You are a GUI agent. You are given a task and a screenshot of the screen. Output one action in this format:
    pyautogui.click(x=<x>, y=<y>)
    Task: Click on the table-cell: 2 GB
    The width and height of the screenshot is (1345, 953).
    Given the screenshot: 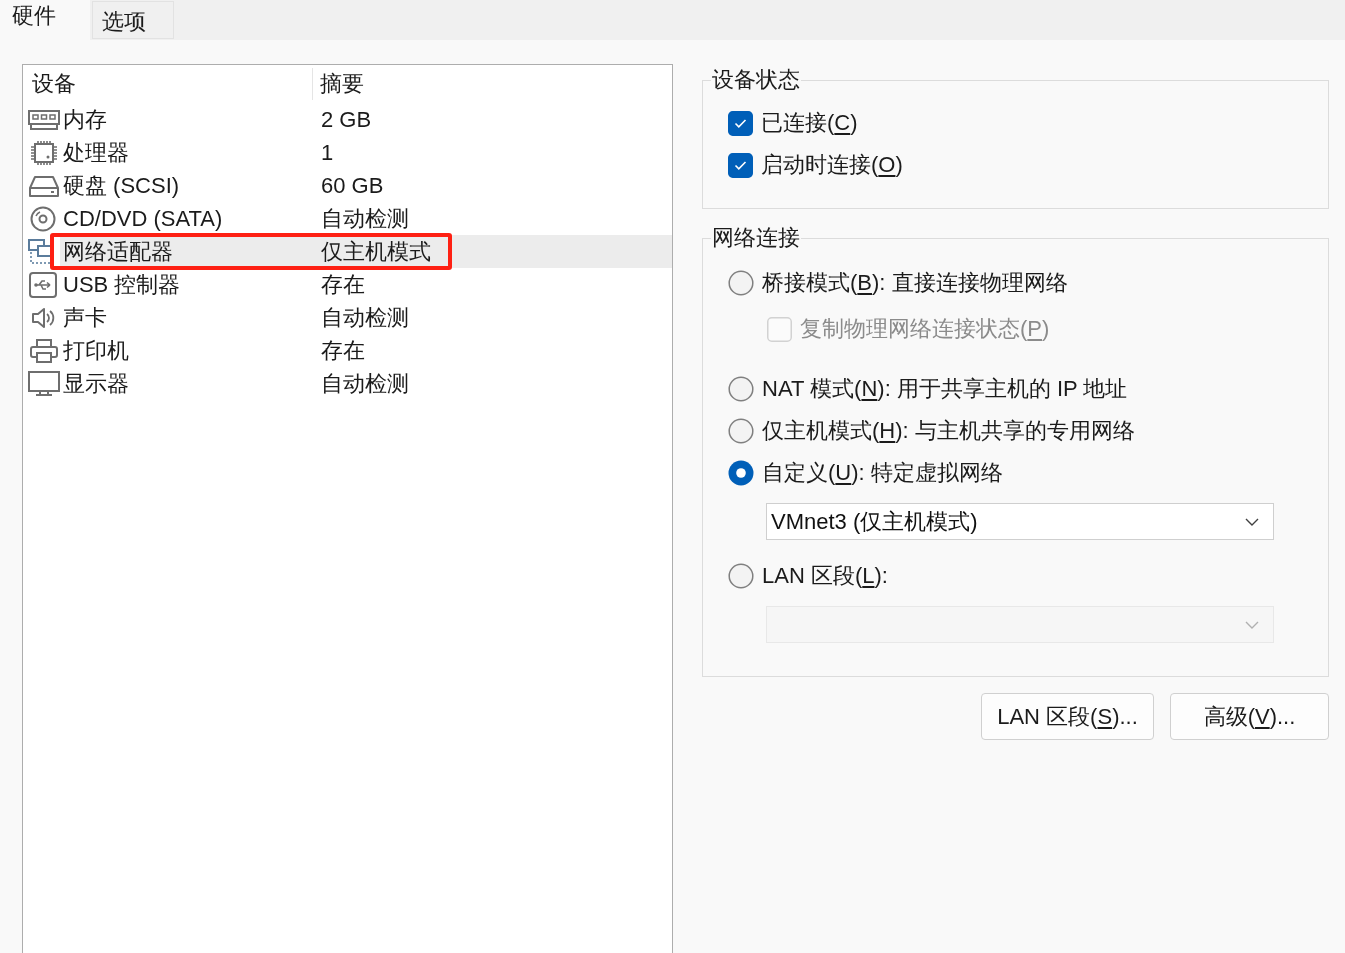 What is the action you would take?
    pyautogui.click(x=492, y=119)
    